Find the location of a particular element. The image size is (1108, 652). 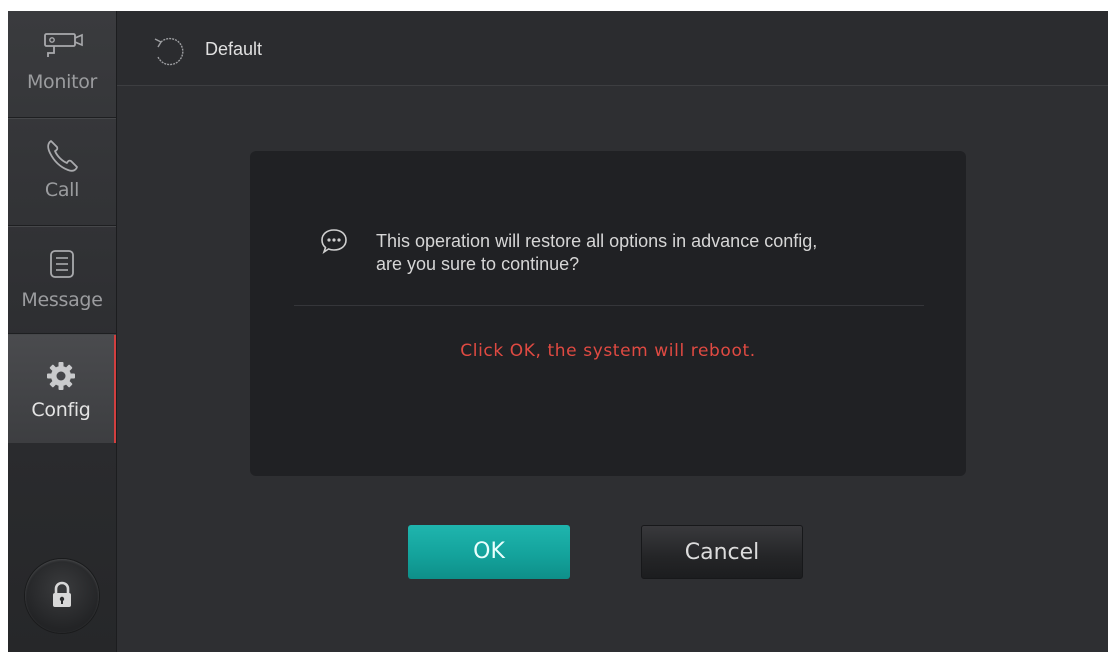

sidebar-item-label: Call is located at coordinates (62, 190).